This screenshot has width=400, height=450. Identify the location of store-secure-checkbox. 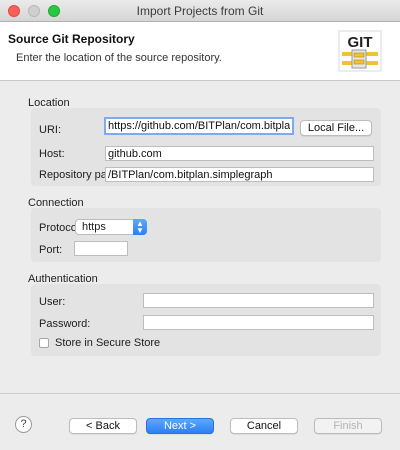
(44, 343).